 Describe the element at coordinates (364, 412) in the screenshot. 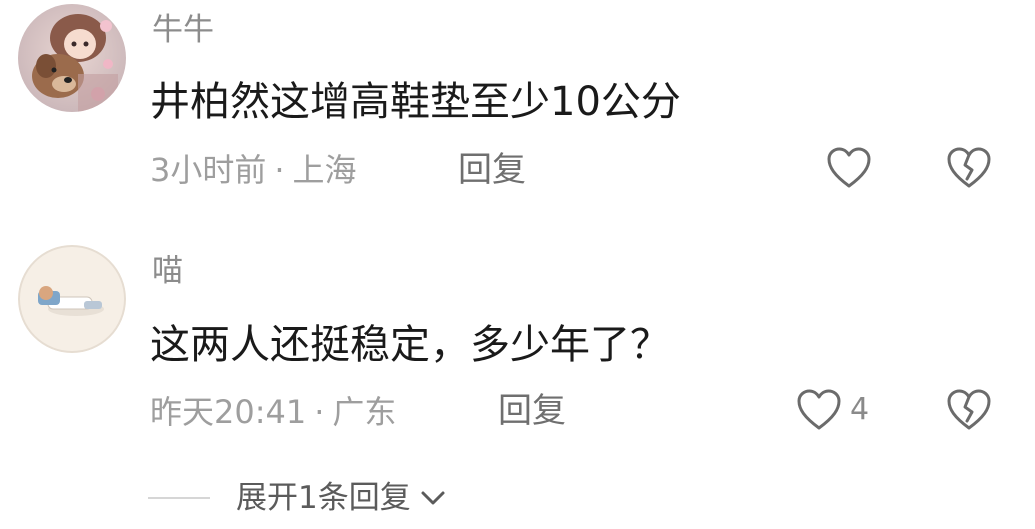

I see `comment-location: 广东` at that location.